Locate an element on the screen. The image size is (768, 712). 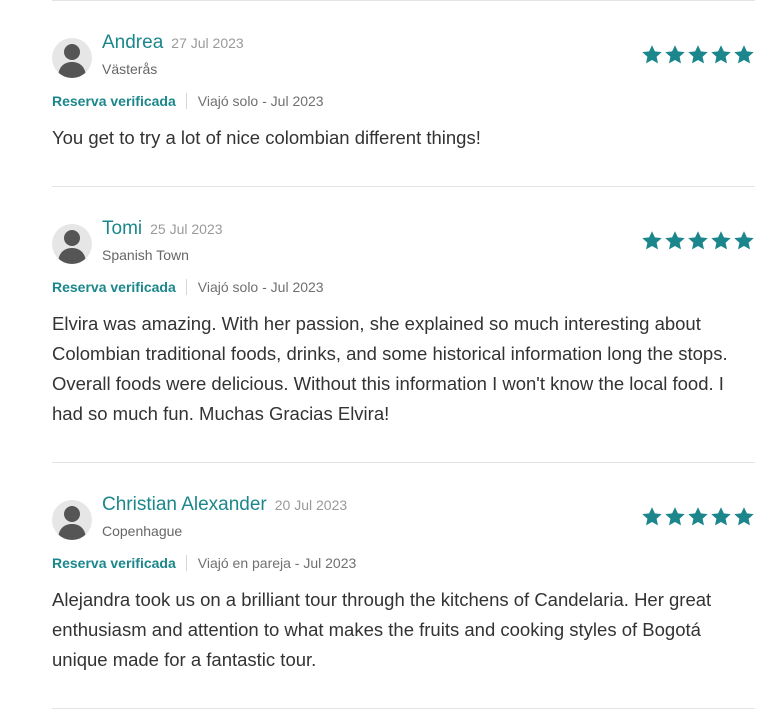
reviewer-header: Christian Alexander 20 Jul 2023 is located at coordinates (224, 505).